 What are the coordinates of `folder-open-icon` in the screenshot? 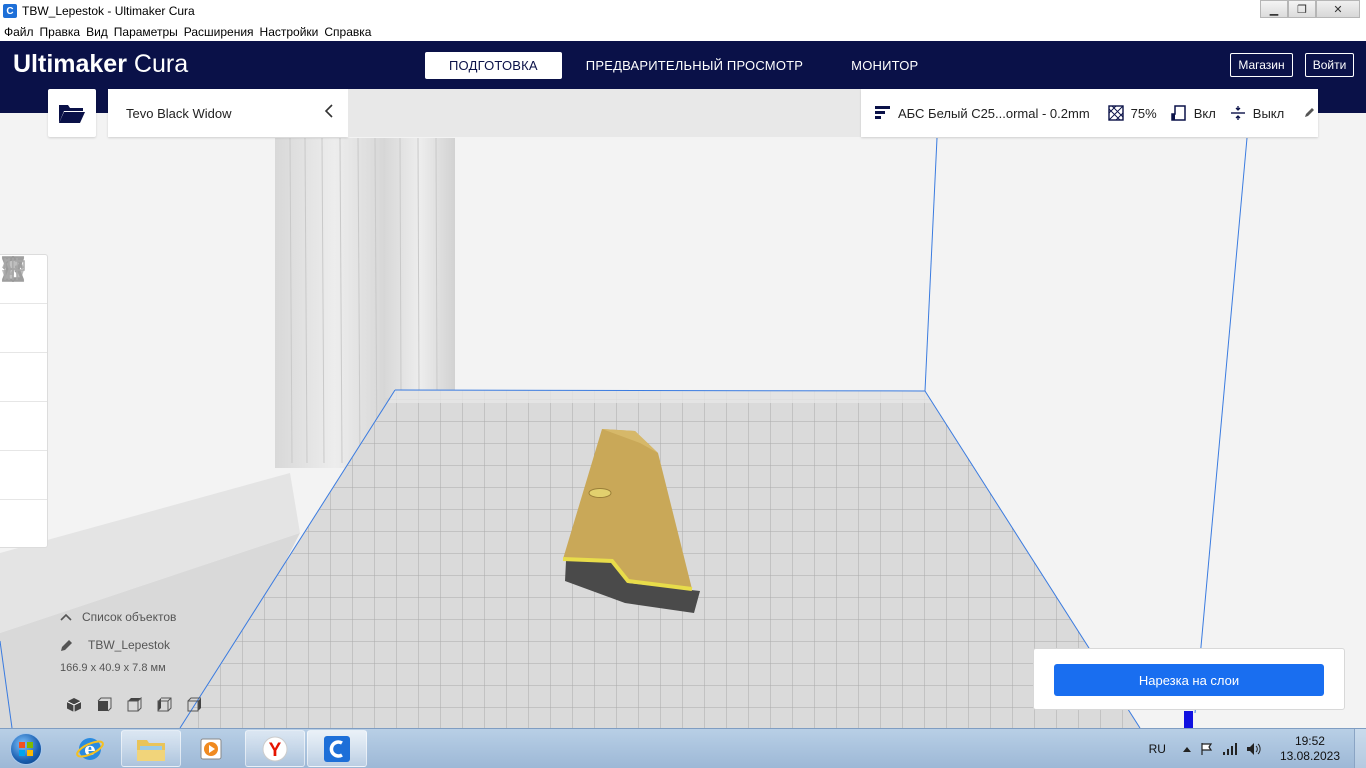 It's located at (72, 114).